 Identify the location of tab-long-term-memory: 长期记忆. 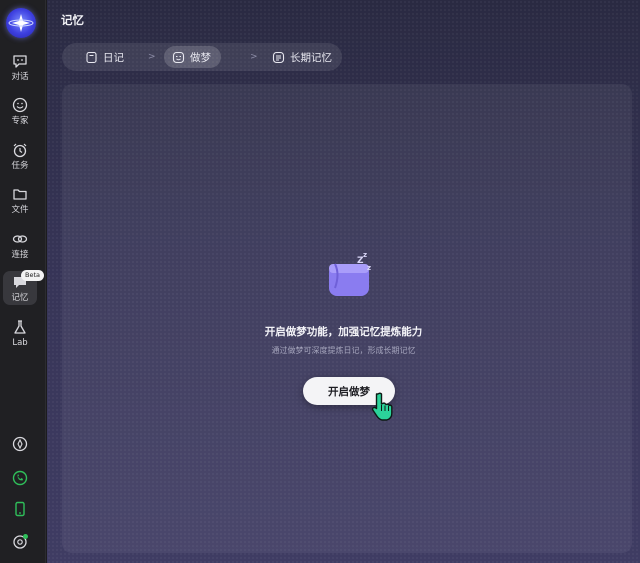
(303, 57).